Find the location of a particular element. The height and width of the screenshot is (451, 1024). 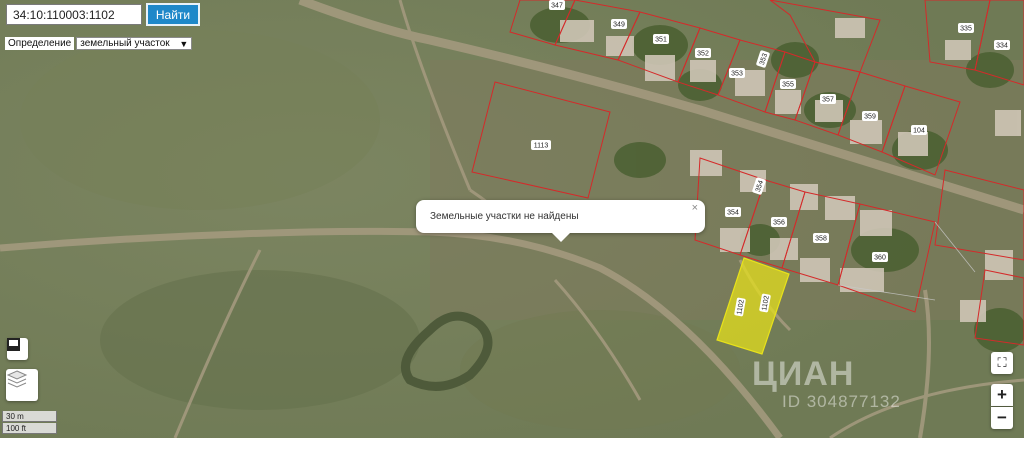

scale-imperial: 100 ft is located at coordinates (29, 428).